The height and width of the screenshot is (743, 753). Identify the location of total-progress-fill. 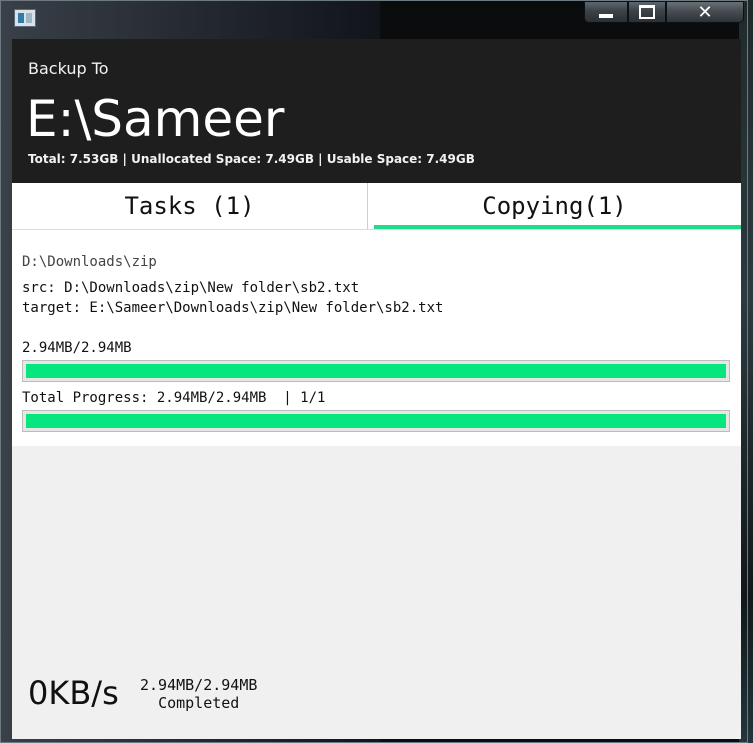
(376, 421).